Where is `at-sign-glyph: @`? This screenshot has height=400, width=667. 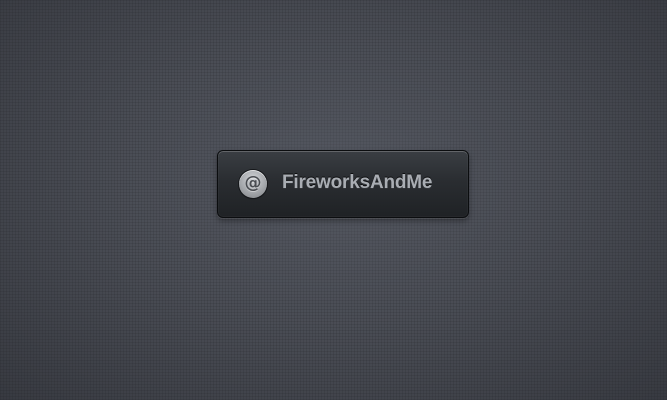 at-sign-glyph: @ is located at coordinates (253, 183).